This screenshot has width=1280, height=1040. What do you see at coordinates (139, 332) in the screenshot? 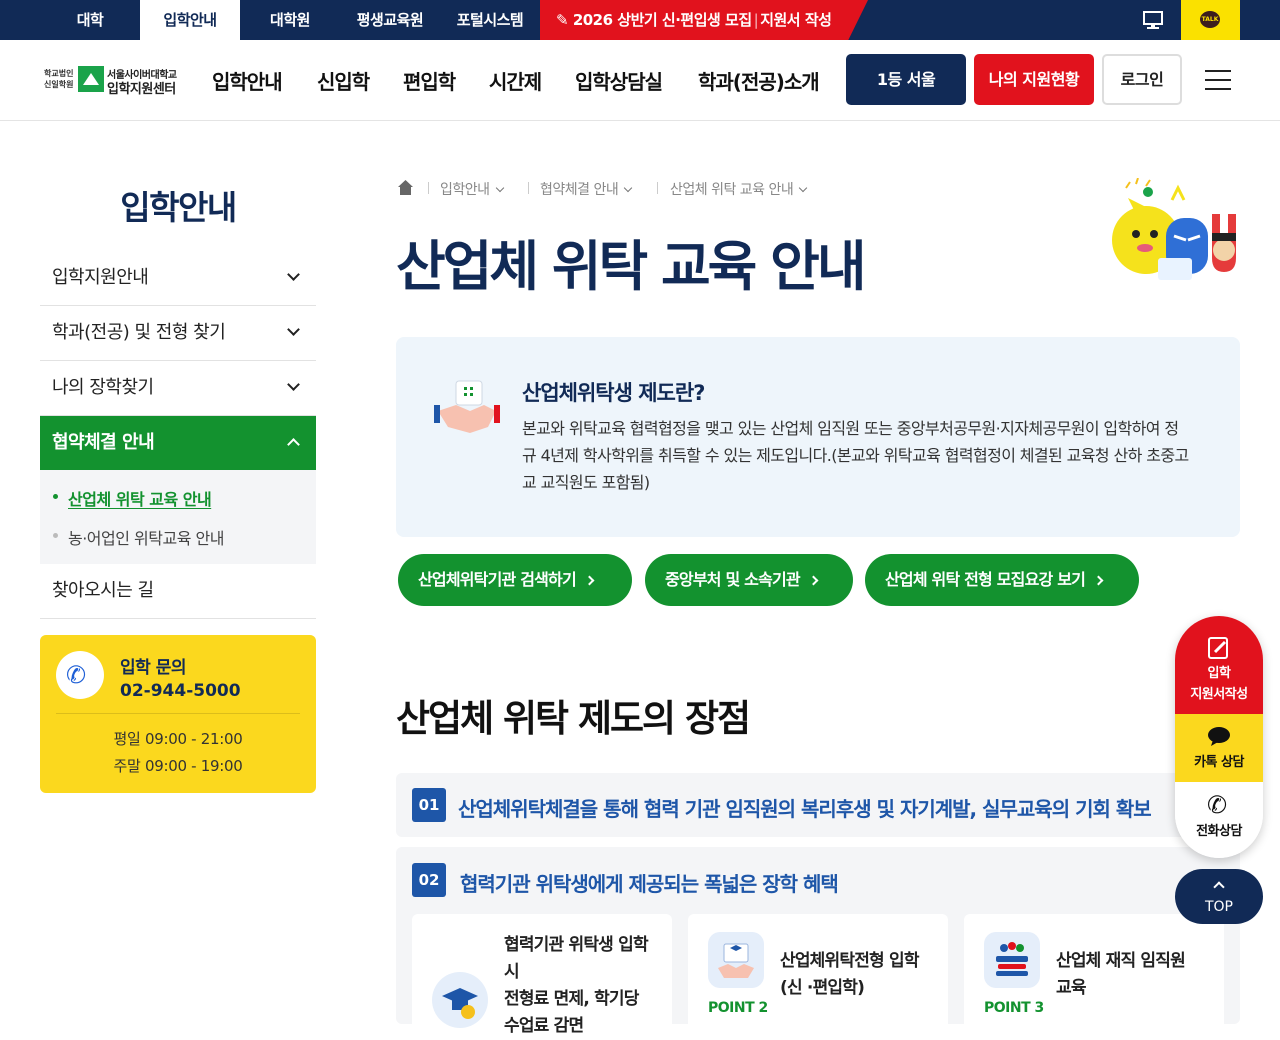
I see `sidebar-item-label: 학과(전공) 및 전형 찾기` at bounding box center [139, 332].